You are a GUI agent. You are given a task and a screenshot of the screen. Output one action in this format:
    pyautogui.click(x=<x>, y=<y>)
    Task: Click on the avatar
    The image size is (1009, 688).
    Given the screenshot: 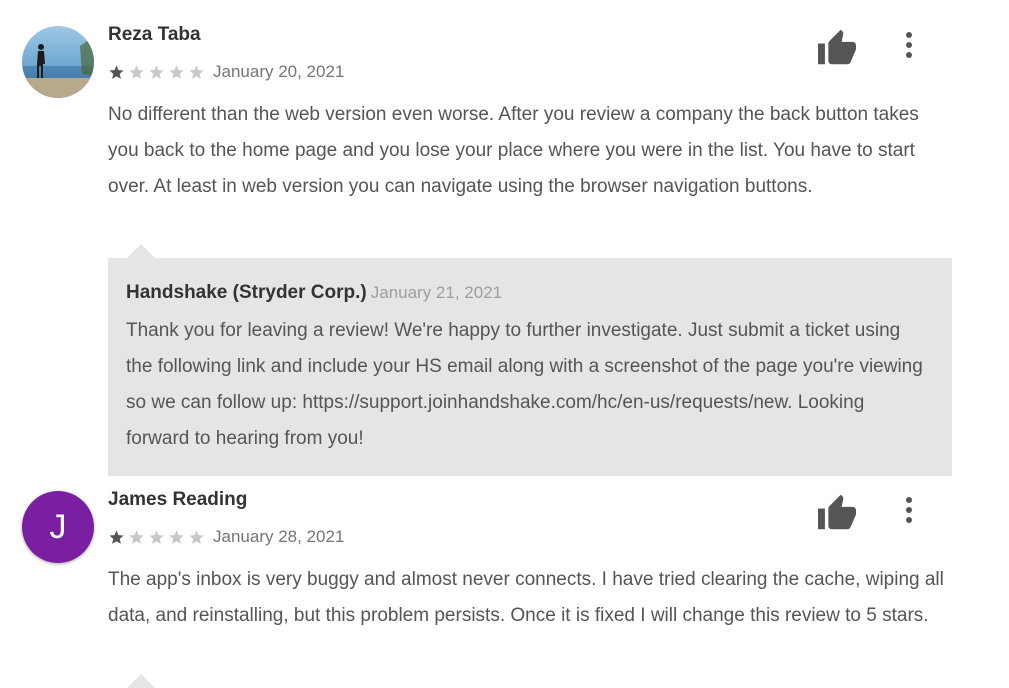 What is the action you would take?
    pyautogui.click(x=58, y=62)
    